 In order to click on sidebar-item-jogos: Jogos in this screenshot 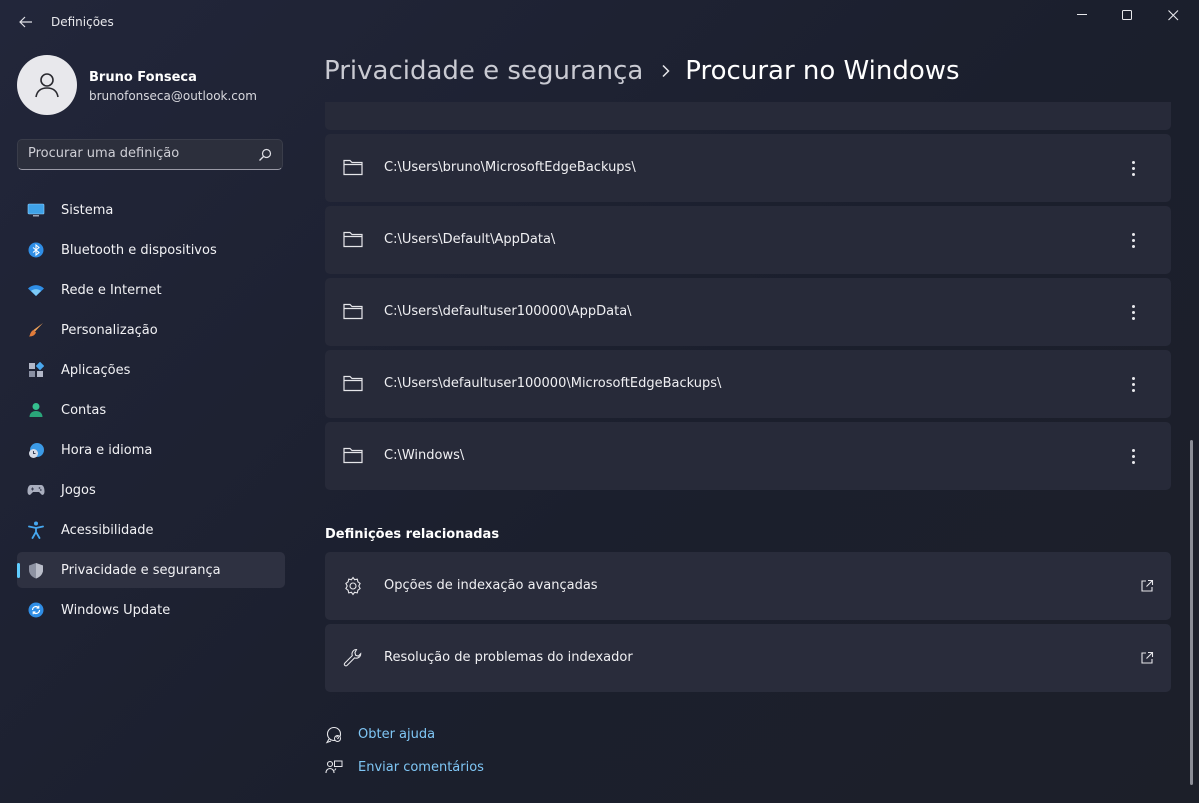, I will do `click(151, 490)`.